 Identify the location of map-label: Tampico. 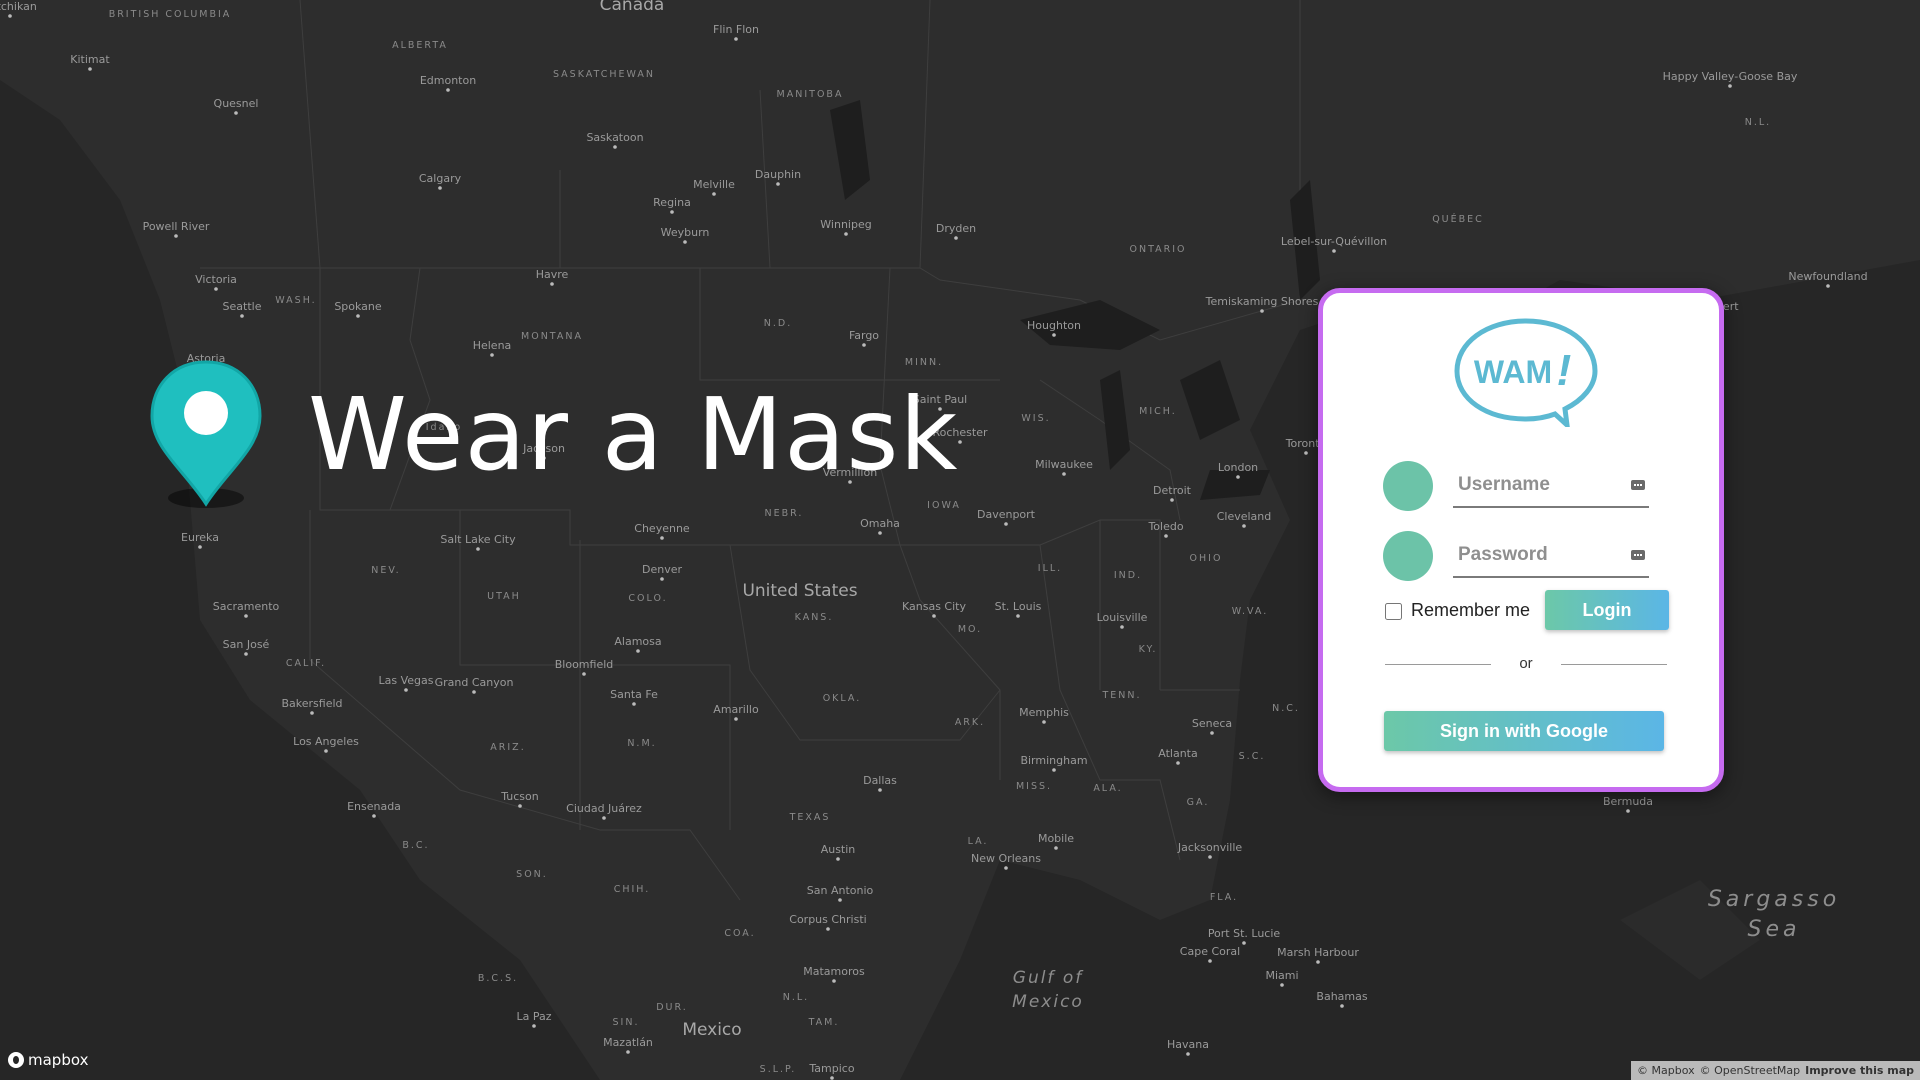
(831, 1068).